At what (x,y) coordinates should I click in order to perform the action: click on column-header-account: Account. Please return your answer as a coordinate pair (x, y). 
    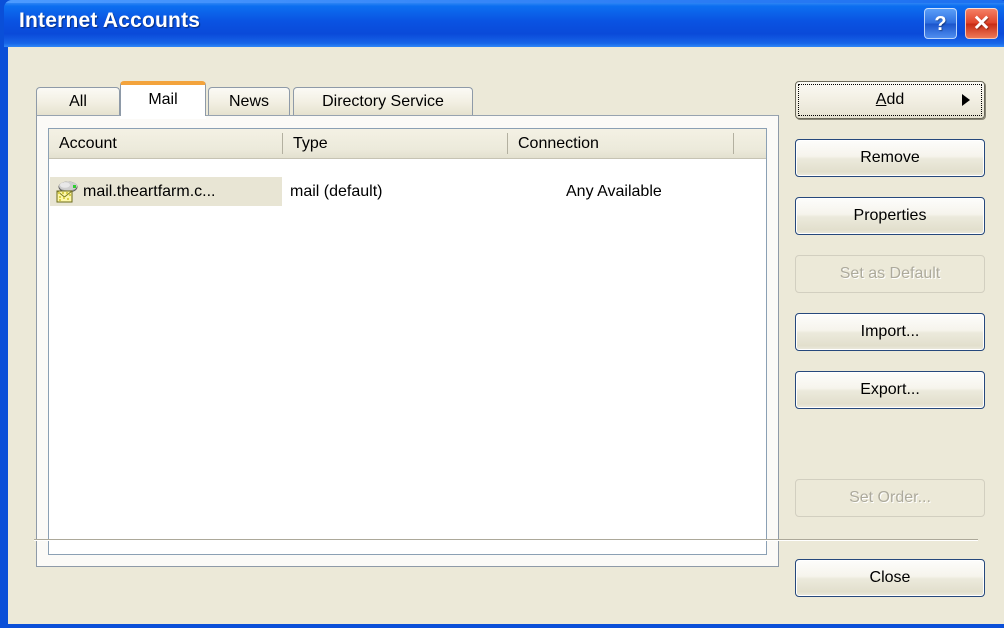
    Looking at the image, I should click on (165, 143).